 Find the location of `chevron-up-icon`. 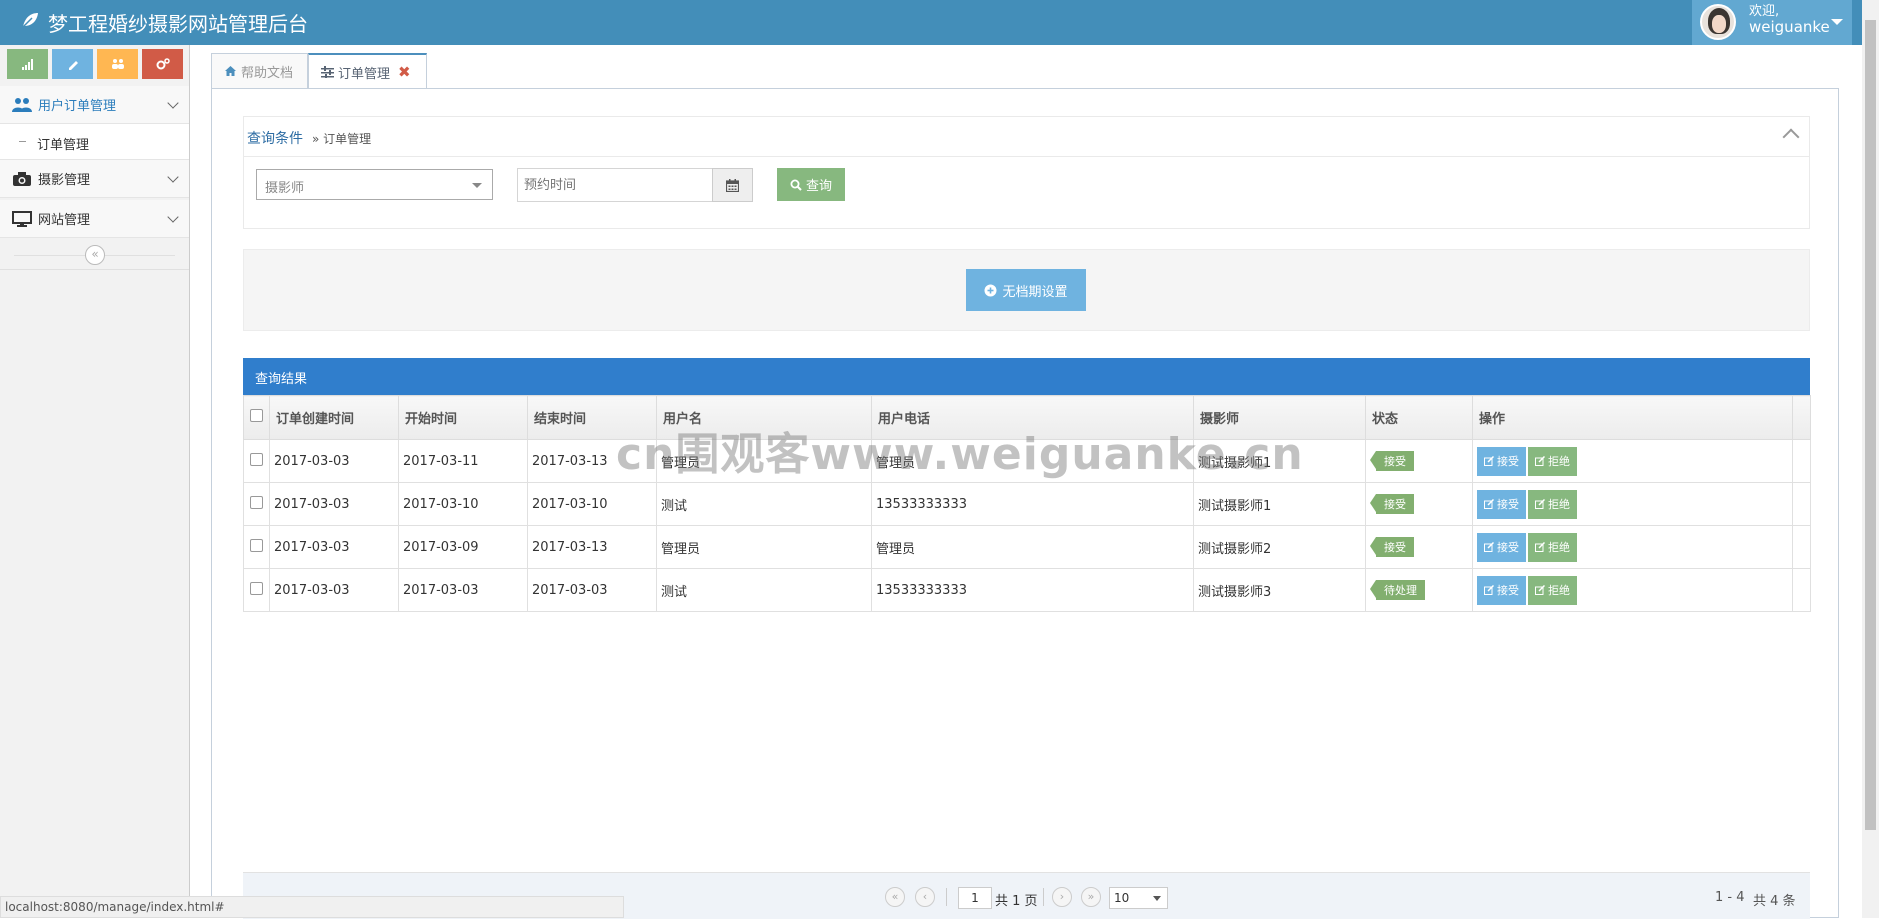

chevron-up-icon is located at coordinates (1791, 137).